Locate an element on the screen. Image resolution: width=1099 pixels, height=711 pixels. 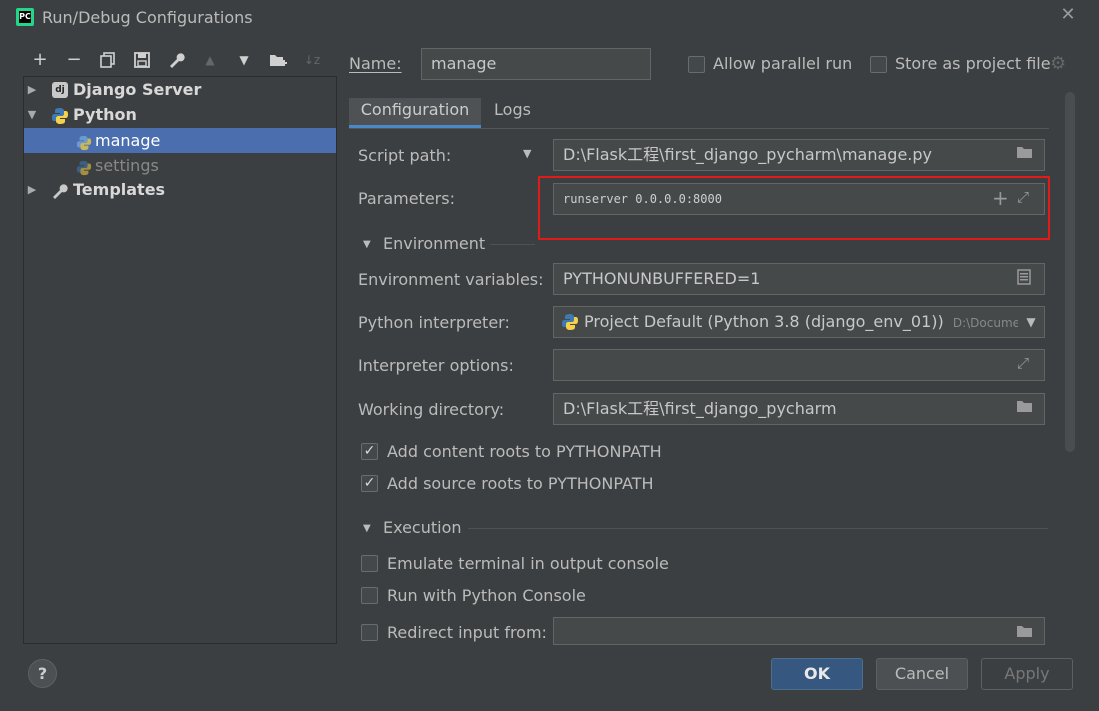
move-down-button: ▼ is located at coordinates (244, 60).